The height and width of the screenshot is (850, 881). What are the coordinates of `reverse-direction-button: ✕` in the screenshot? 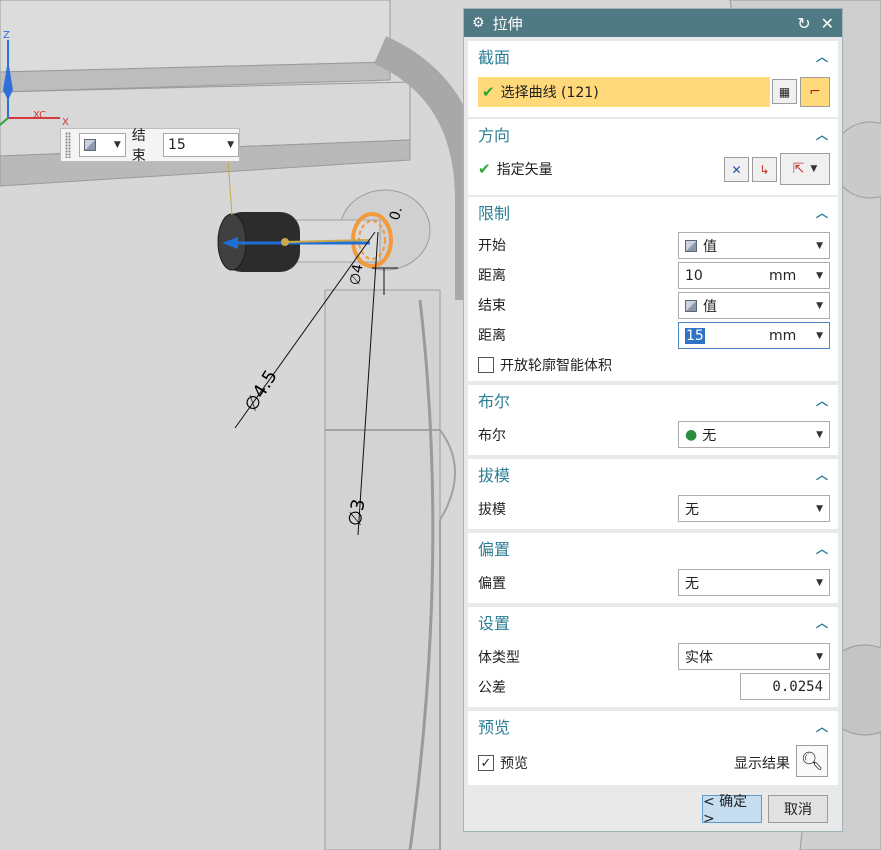 It's located at (736, 169).